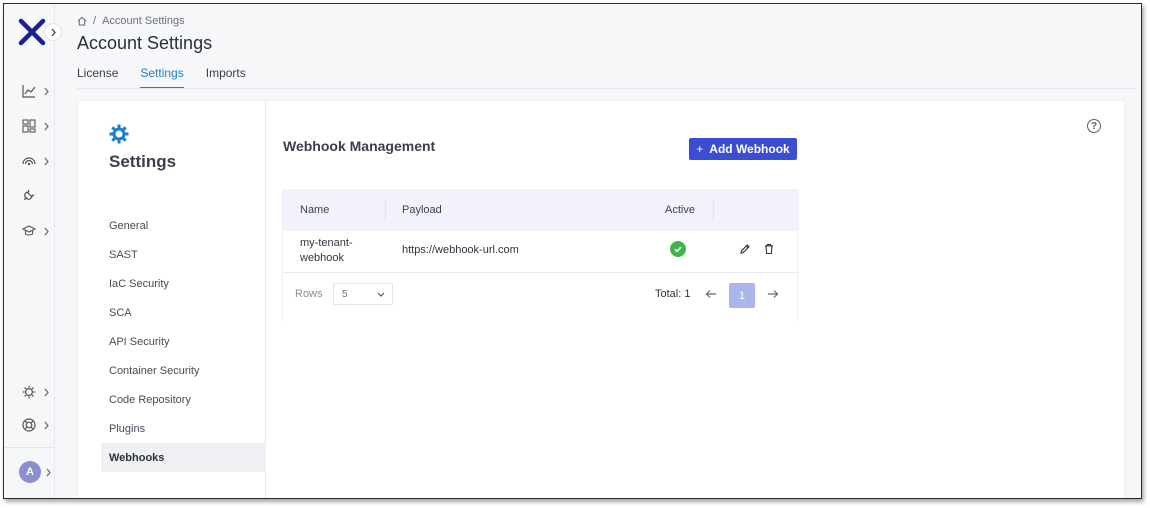 This screenshot has height=508, width=1150. I want to click on rows-label: Rows, so click(309, 294).